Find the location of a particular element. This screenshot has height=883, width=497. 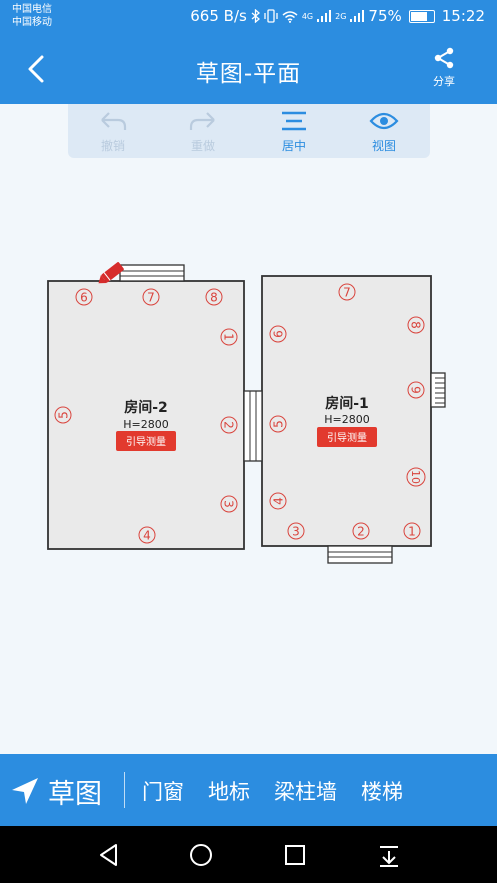

redo-icon is located at coordinates (202, 121).